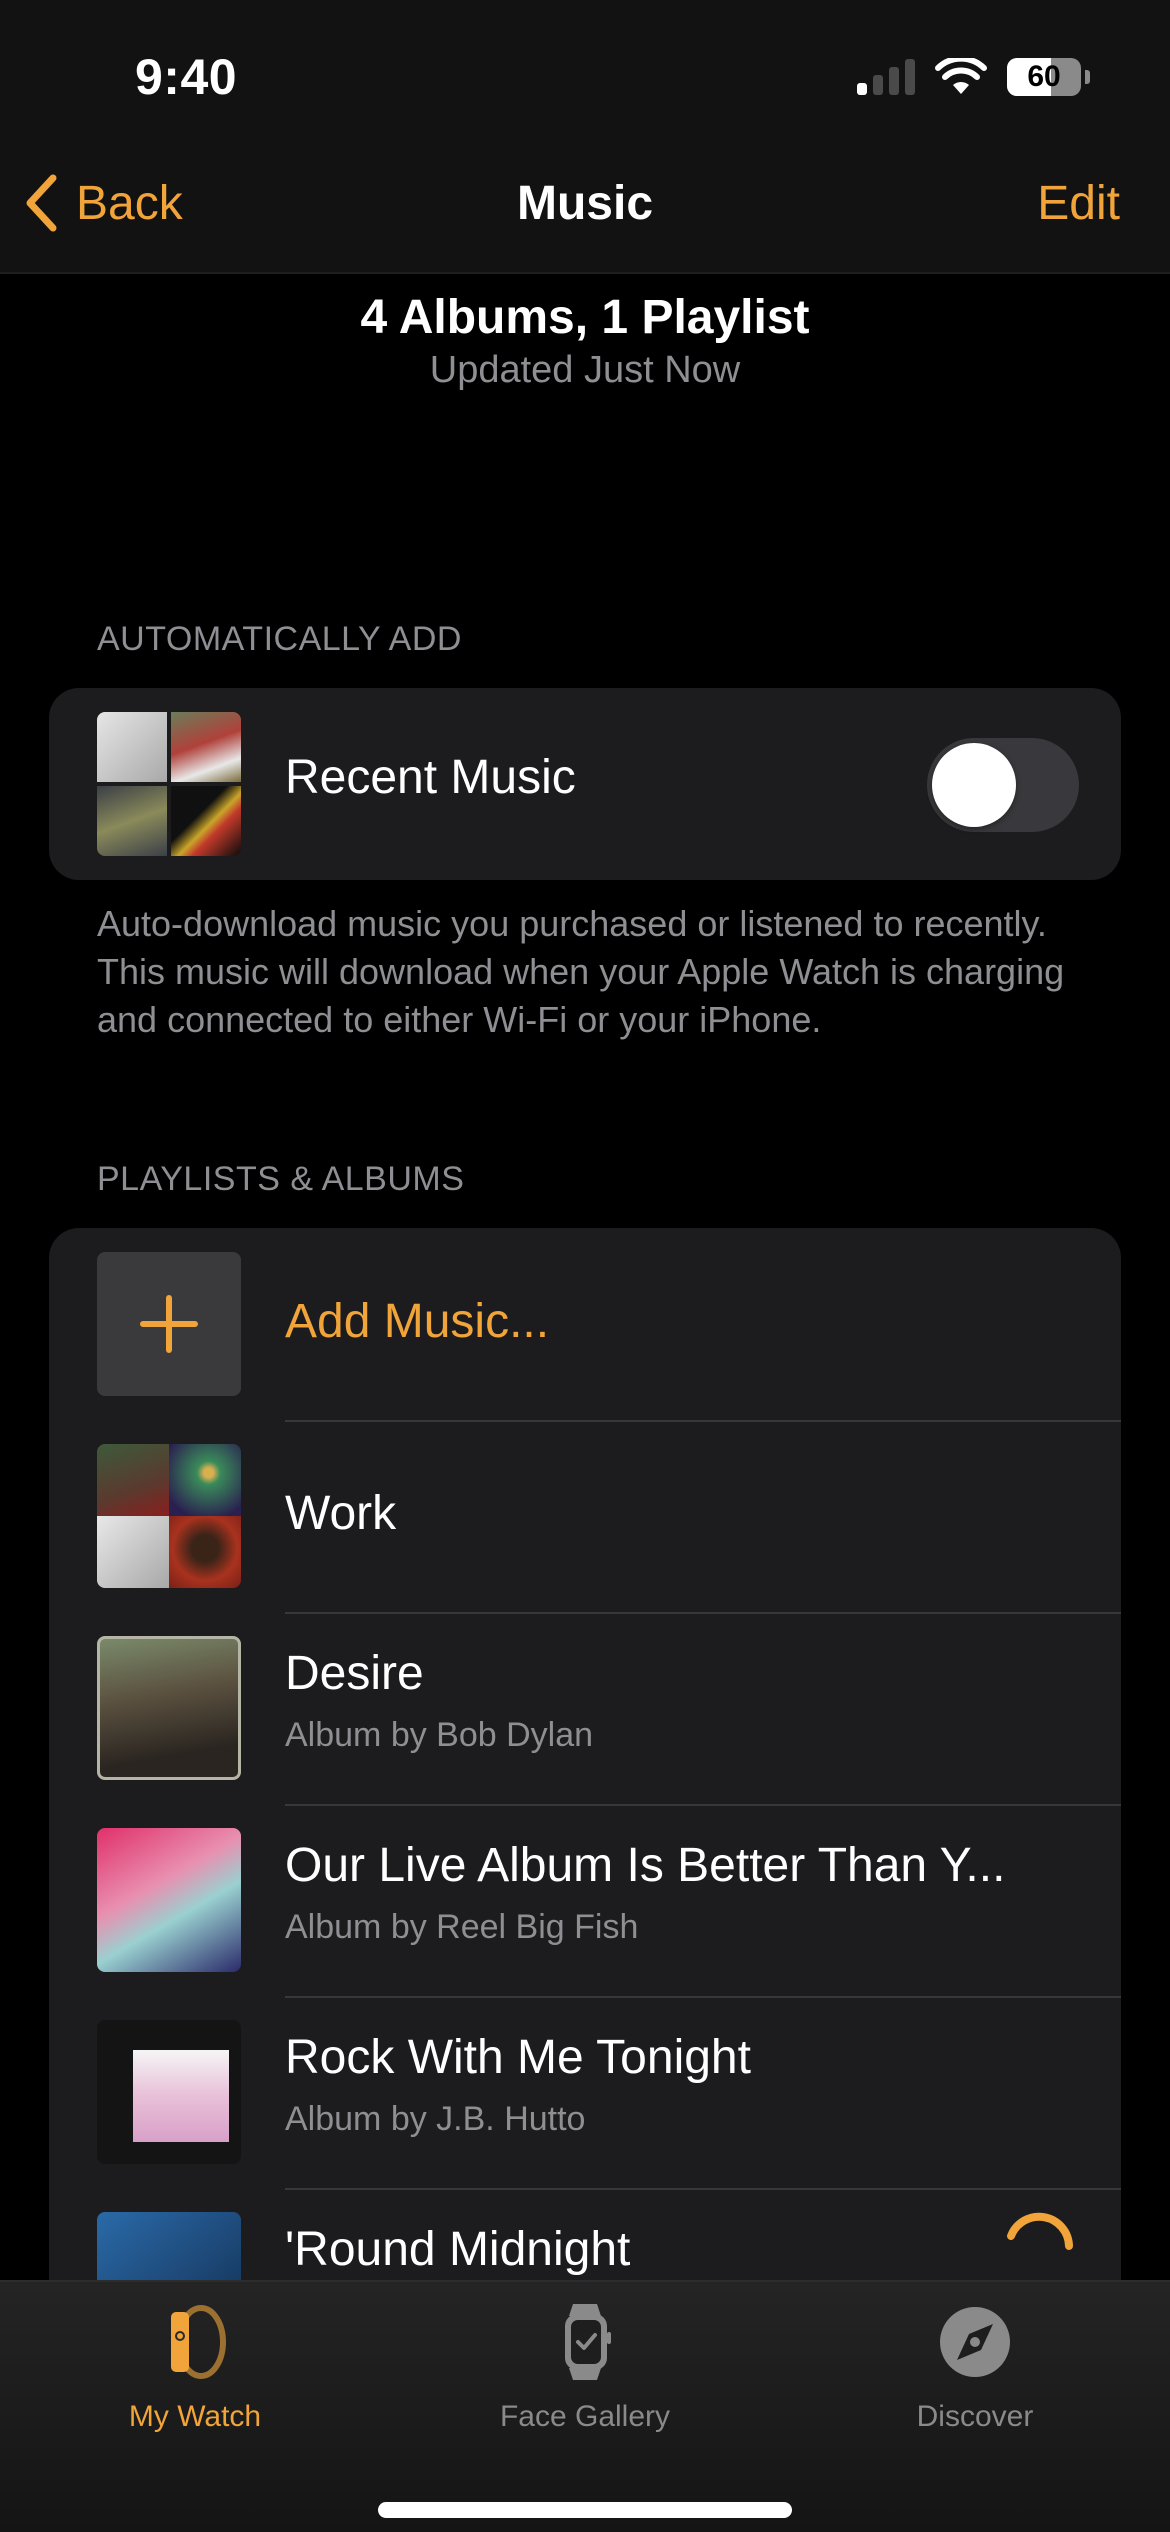  What do you see at coordinates (961, 76) in the screenshot?
I see `wifi-icon` at bounding box center [961, 76].